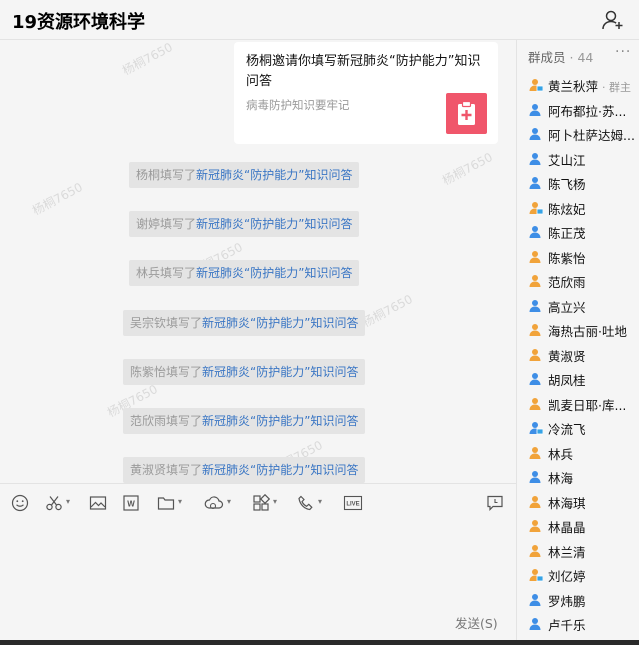 This screenshot has width=639, height=645. I want to click on member-name: 冷流飞, so click(567, 429).